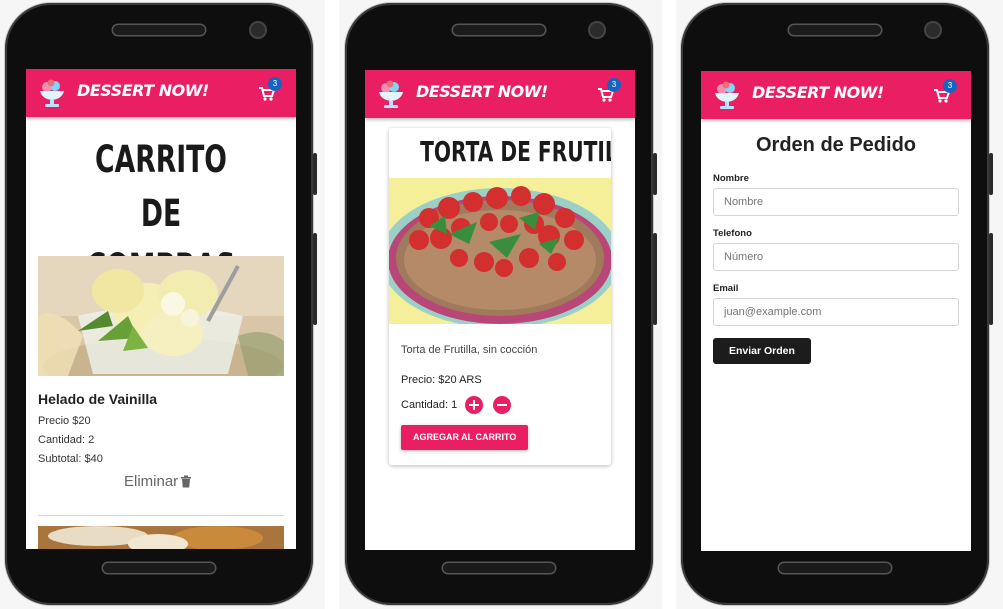 The width and height of the screenshot is (1003, 609). Describe the element at coordinates (161, 537) in the screenshot. I see `next-product-image` at that location.